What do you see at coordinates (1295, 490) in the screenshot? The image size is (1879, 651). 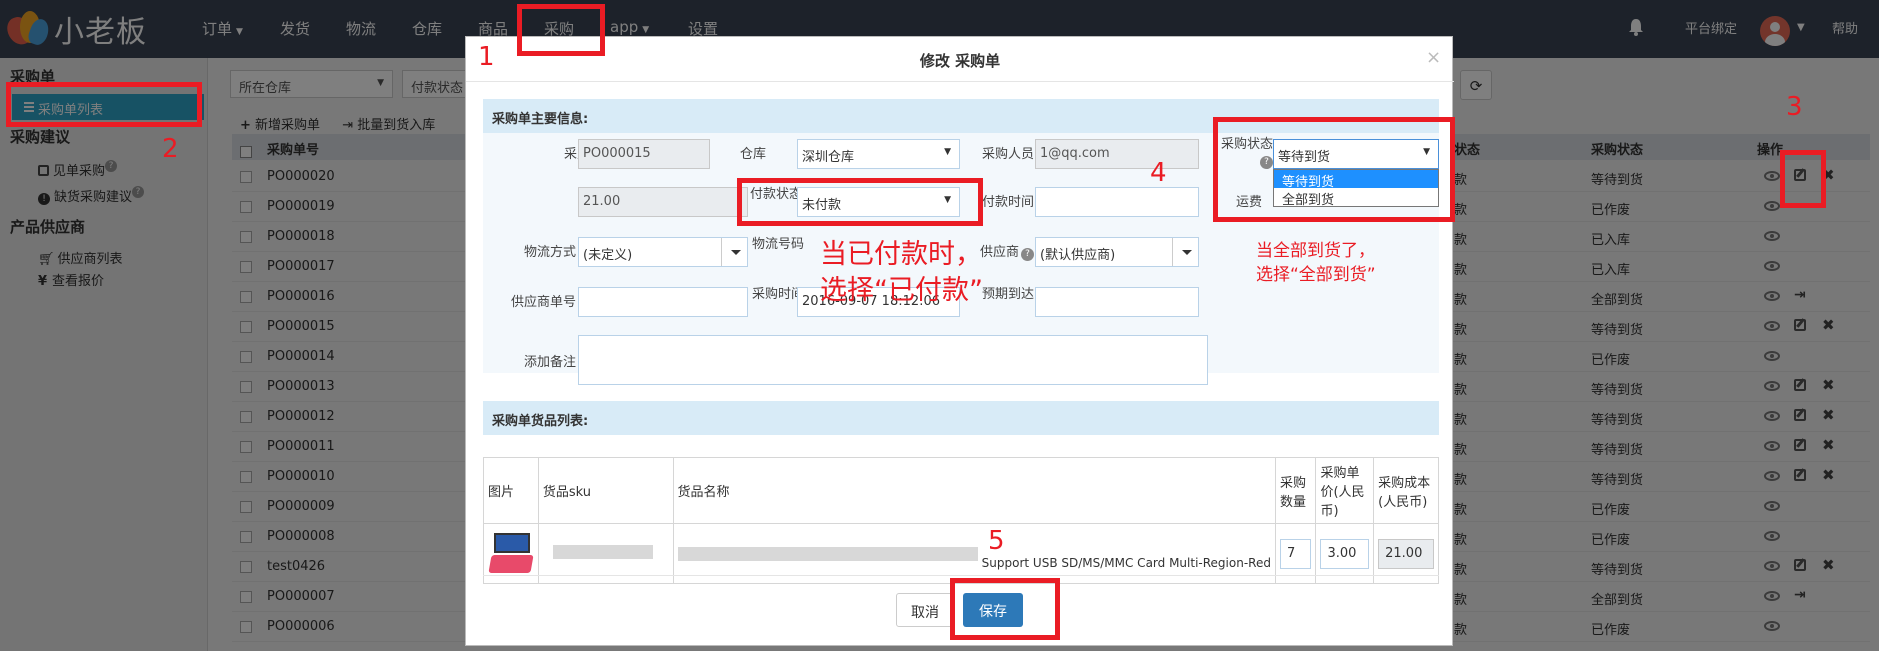 I see `col-qty: 采购数量` at bounding box center [1295, 490].